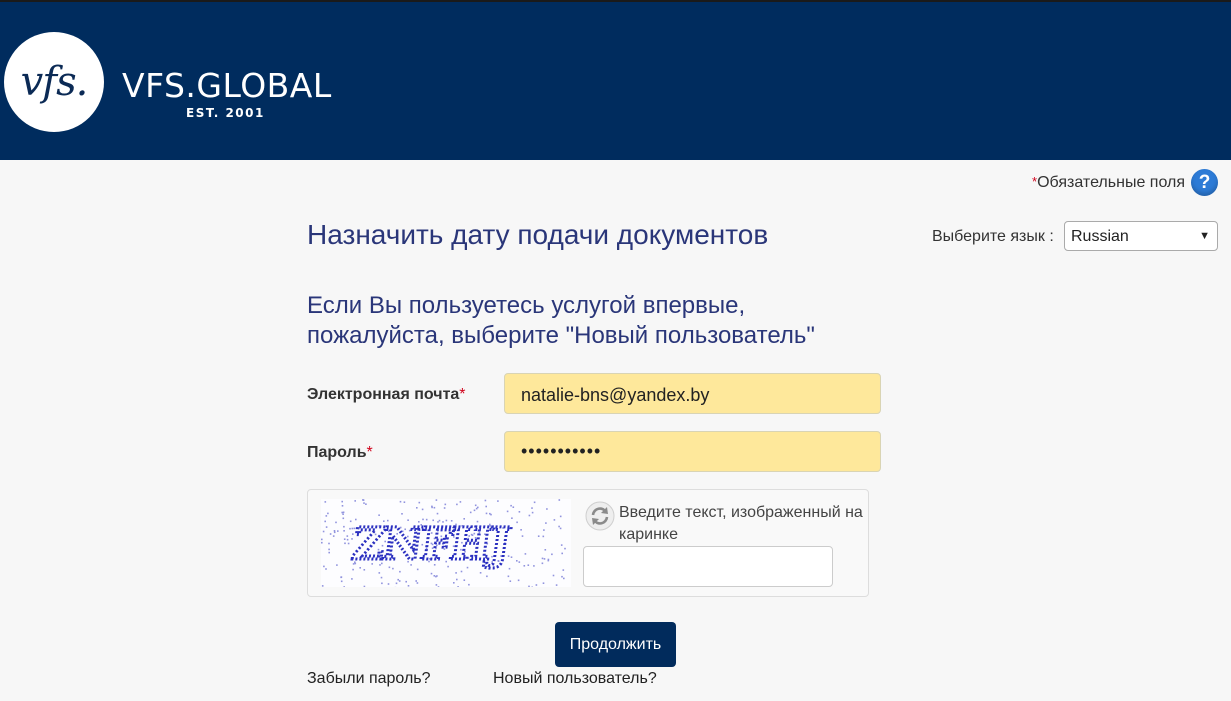  What do you see at coordinates (526, 305) in the screenshot?
I see `instructions-line-1: Если Вы пользуетесь услугой впервые,` at bounding box center [526, 305].